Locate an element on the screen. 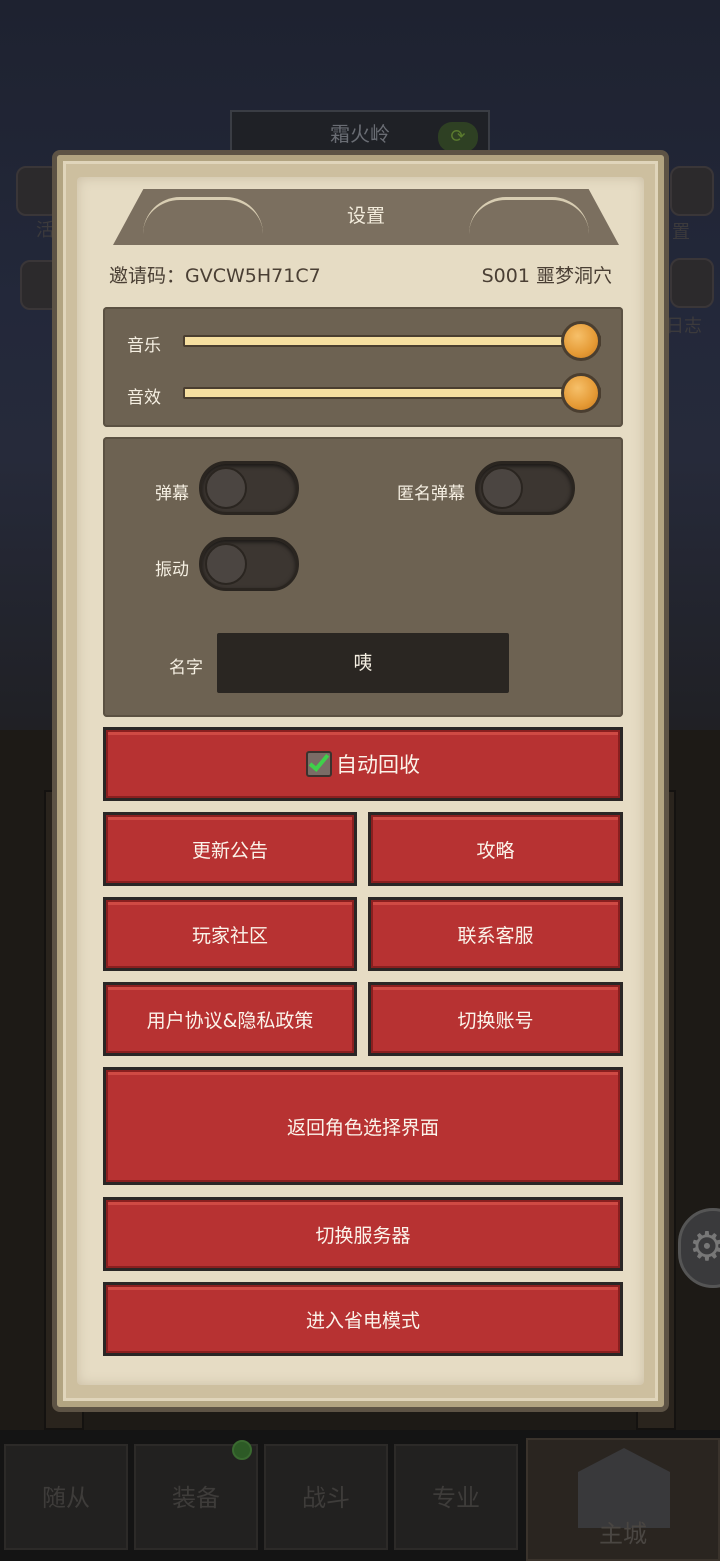 This screenshot has height=1561, width=720. privacy-button: 用户协议&隐私政策 is located at coordinates (230, 1019).